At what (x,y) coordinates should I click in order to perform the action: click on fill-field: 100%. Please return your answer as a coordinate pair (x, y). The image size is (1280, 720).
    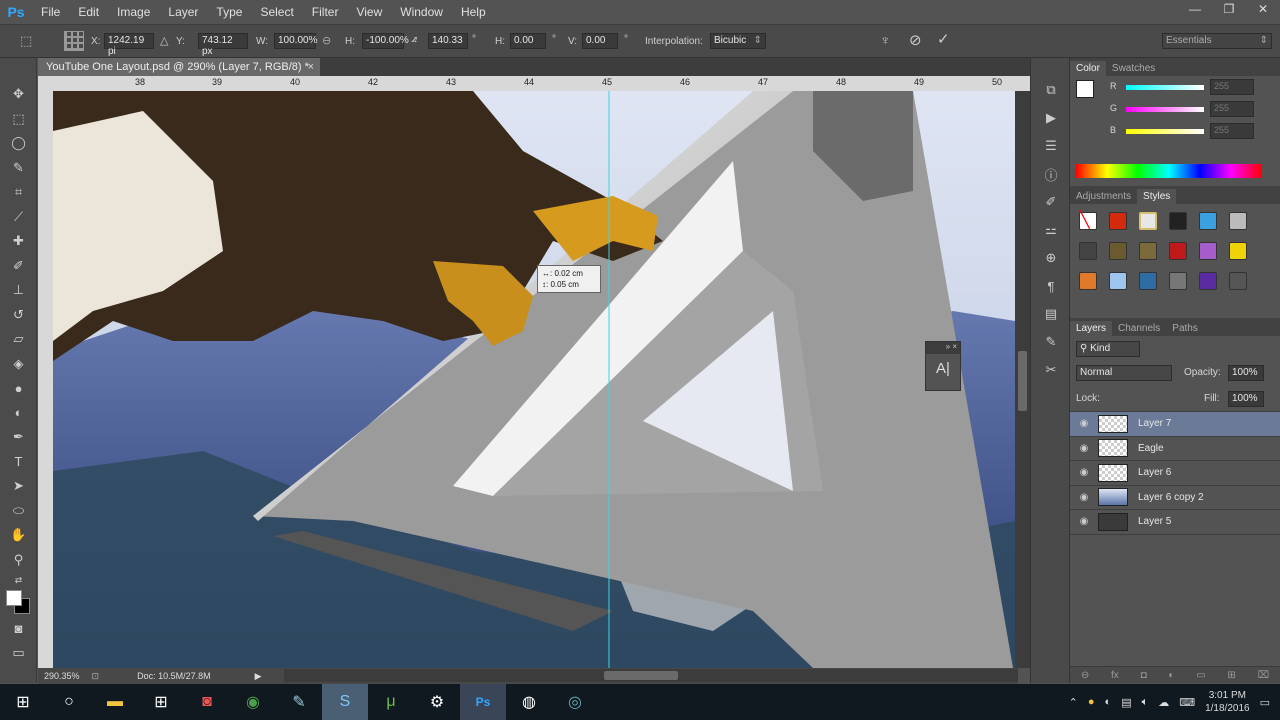
    Looking at the image, I should click on (1246, 399).